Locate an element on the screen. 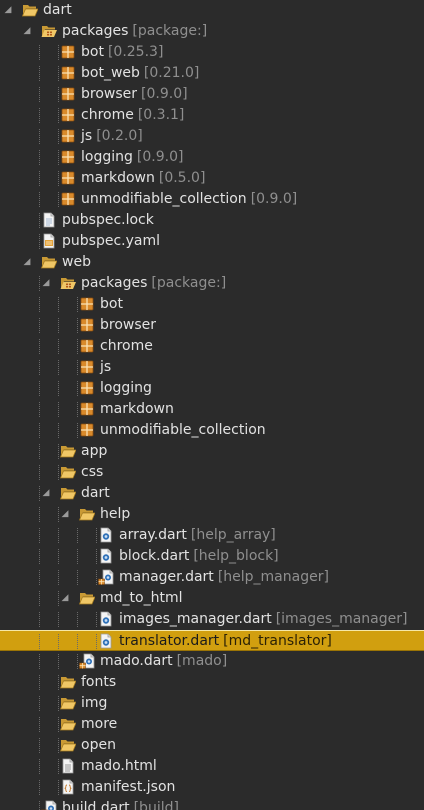  tree-item-text: js is located at coordinates (105, 367).